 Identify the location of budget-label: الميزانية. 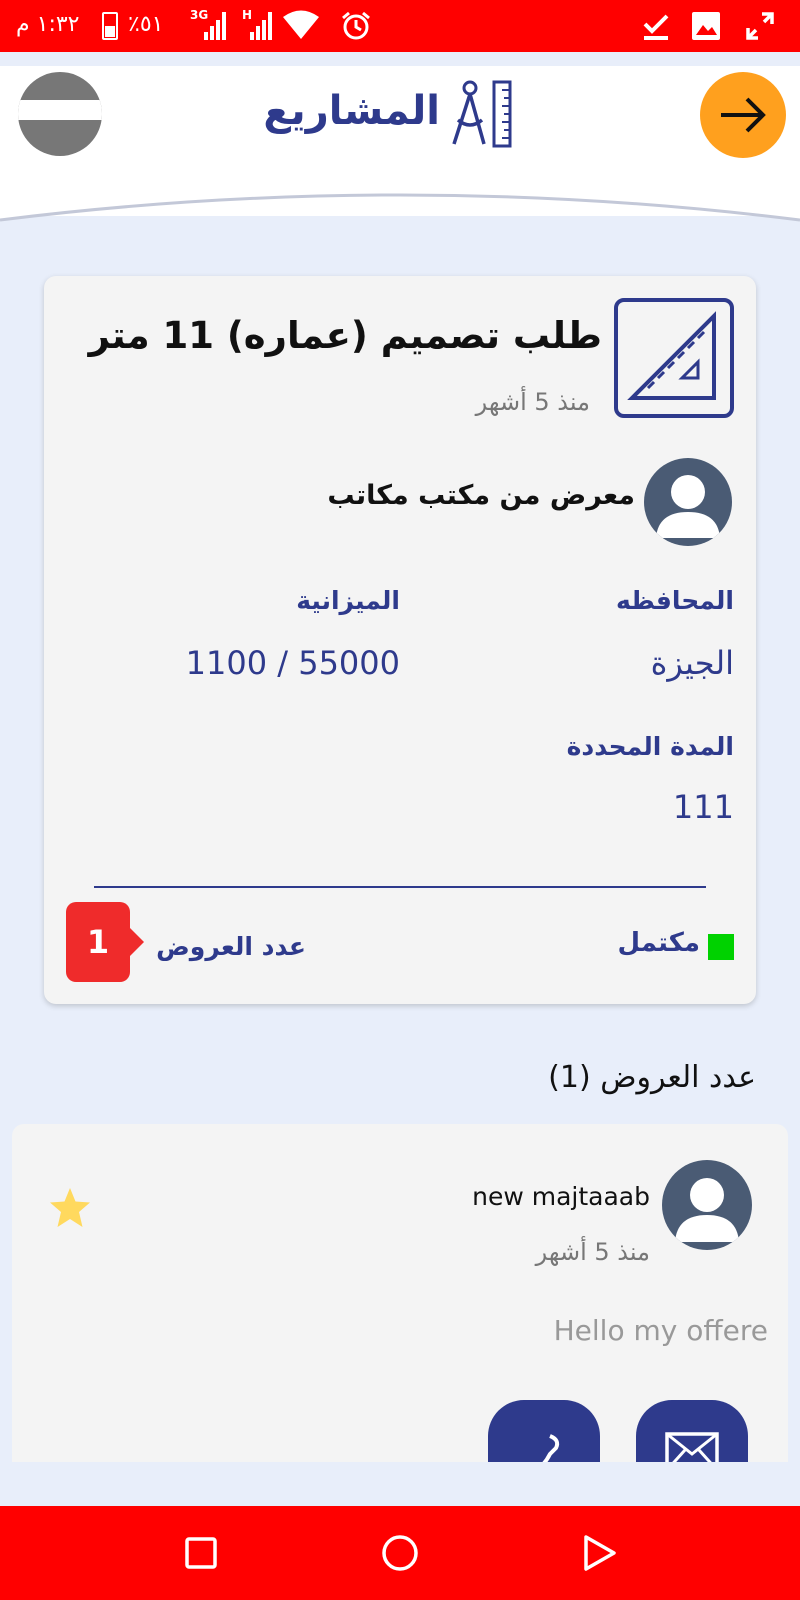
(348, 600).